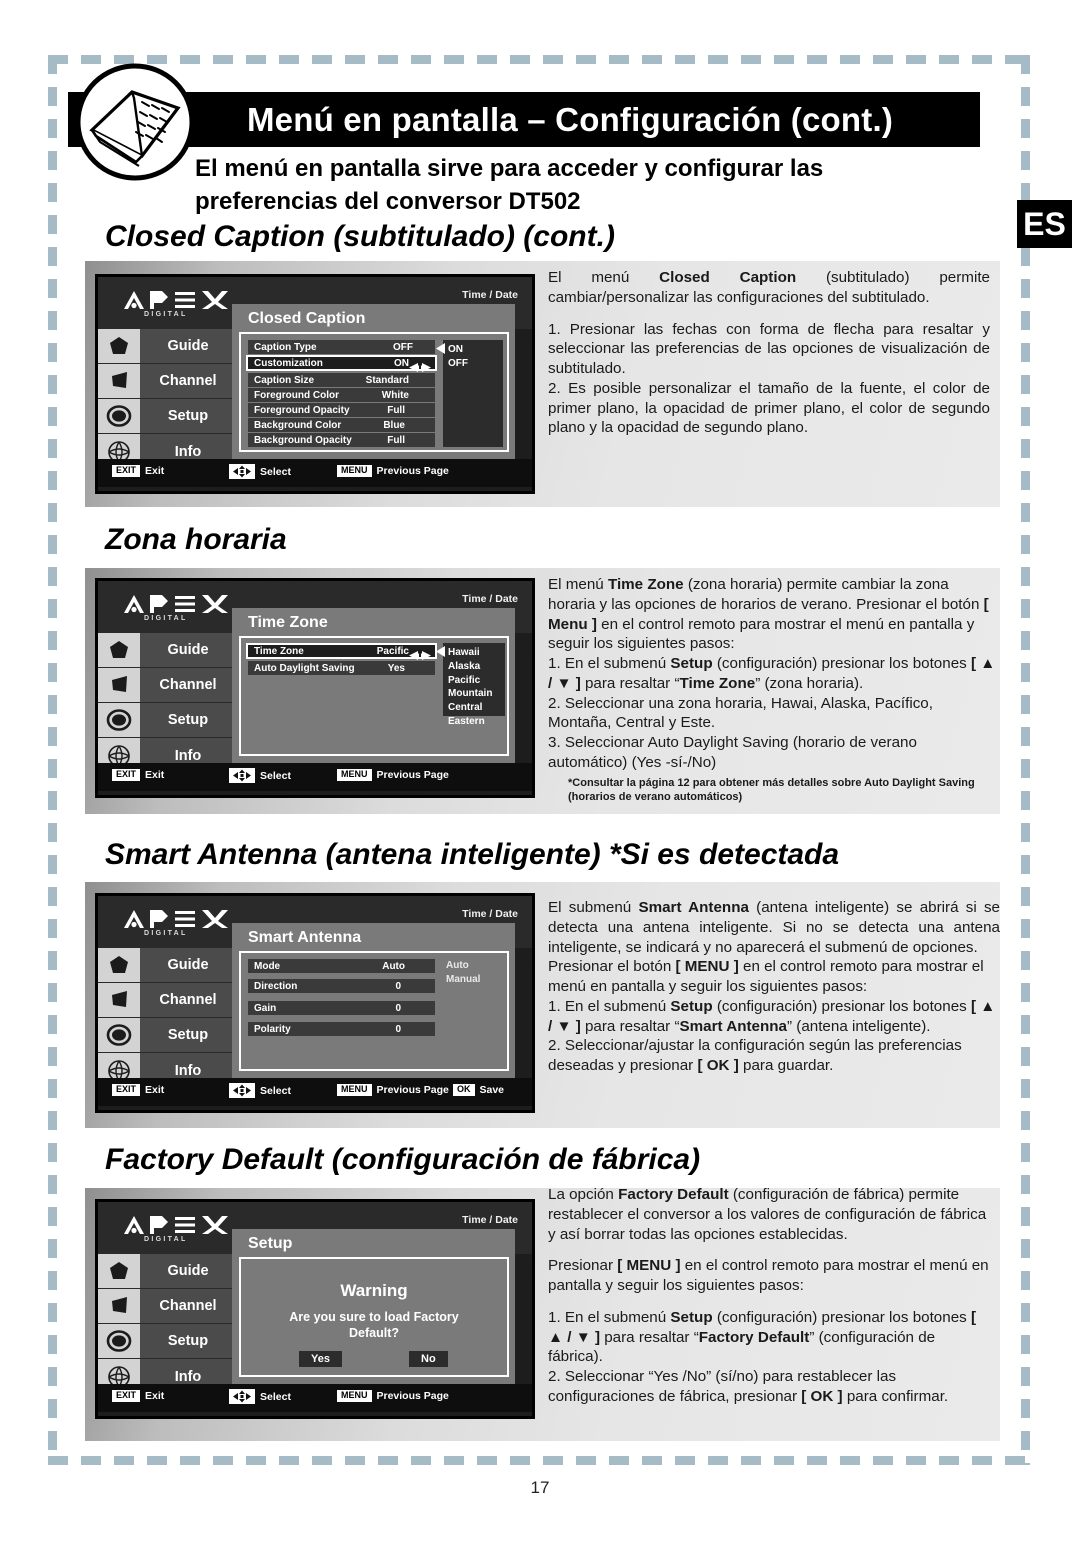 The image size is (1080, 1567). Describe the element at coordinates (387, 380) in the screenshot. I see `osd-row-value: Standard` at that location.